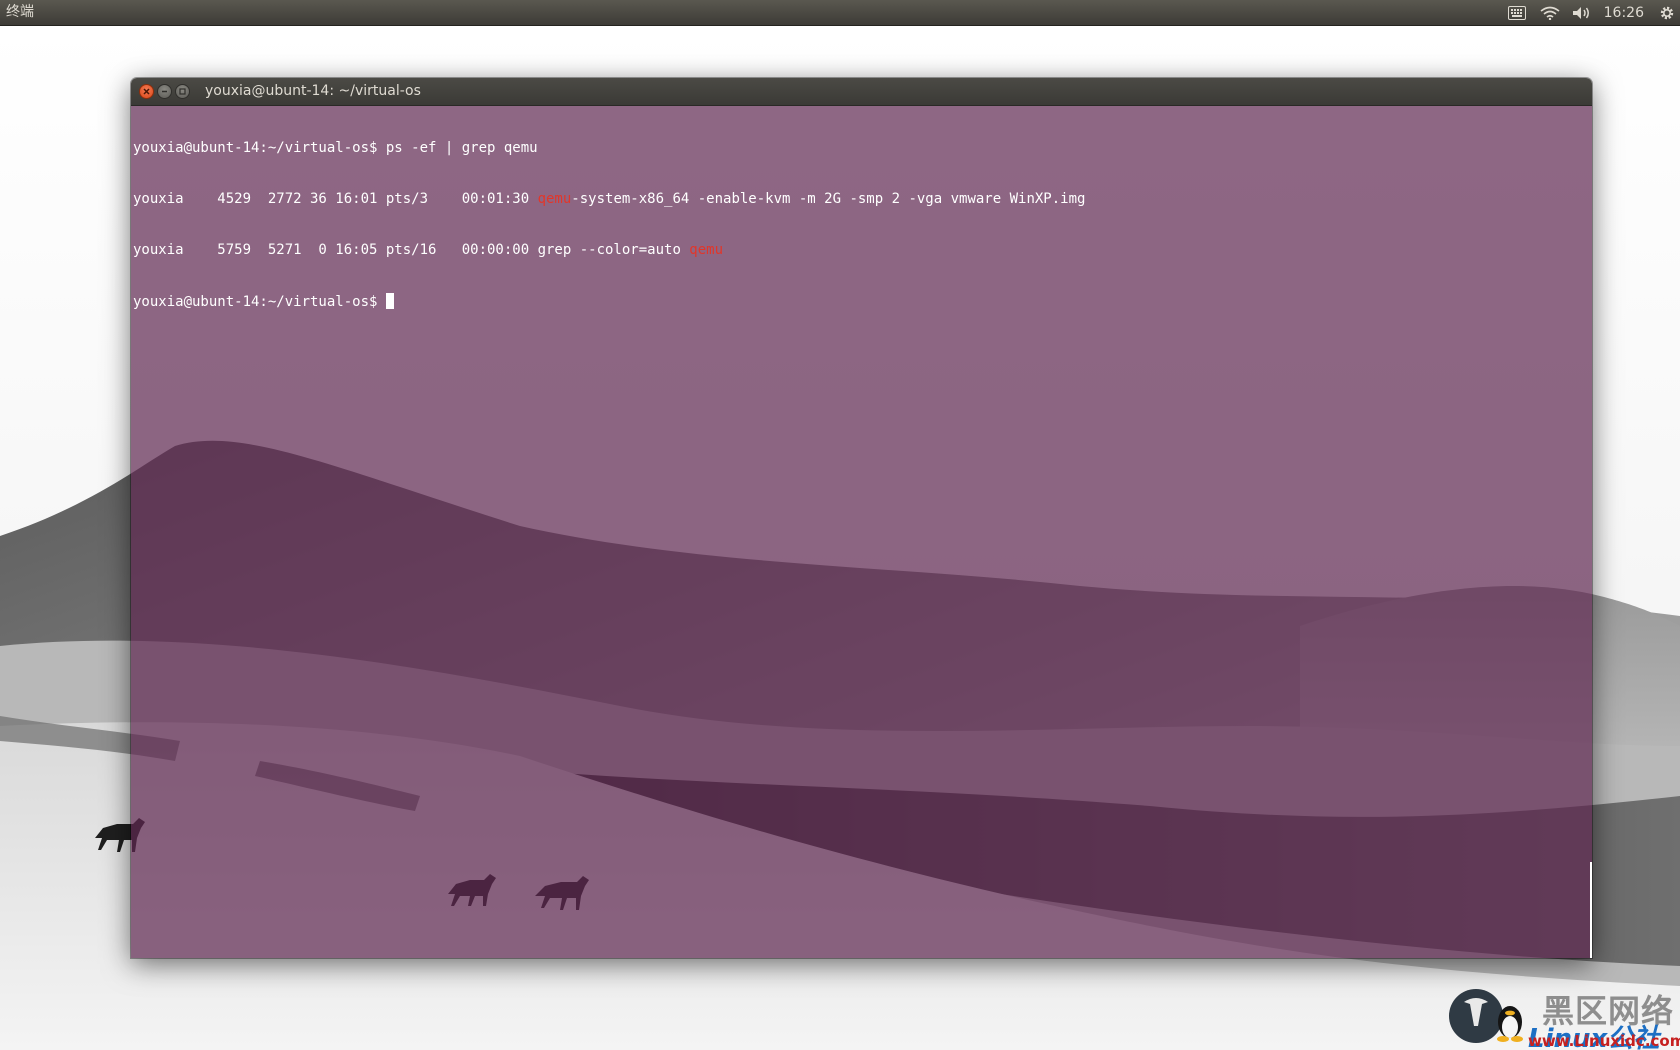 Image resolution: width=1680 pixels, height=1050 pixels. What do you see at coordinates (20, 12) in the screenshot?
I see `app-title: 终端` at bounding box center [20, 12].